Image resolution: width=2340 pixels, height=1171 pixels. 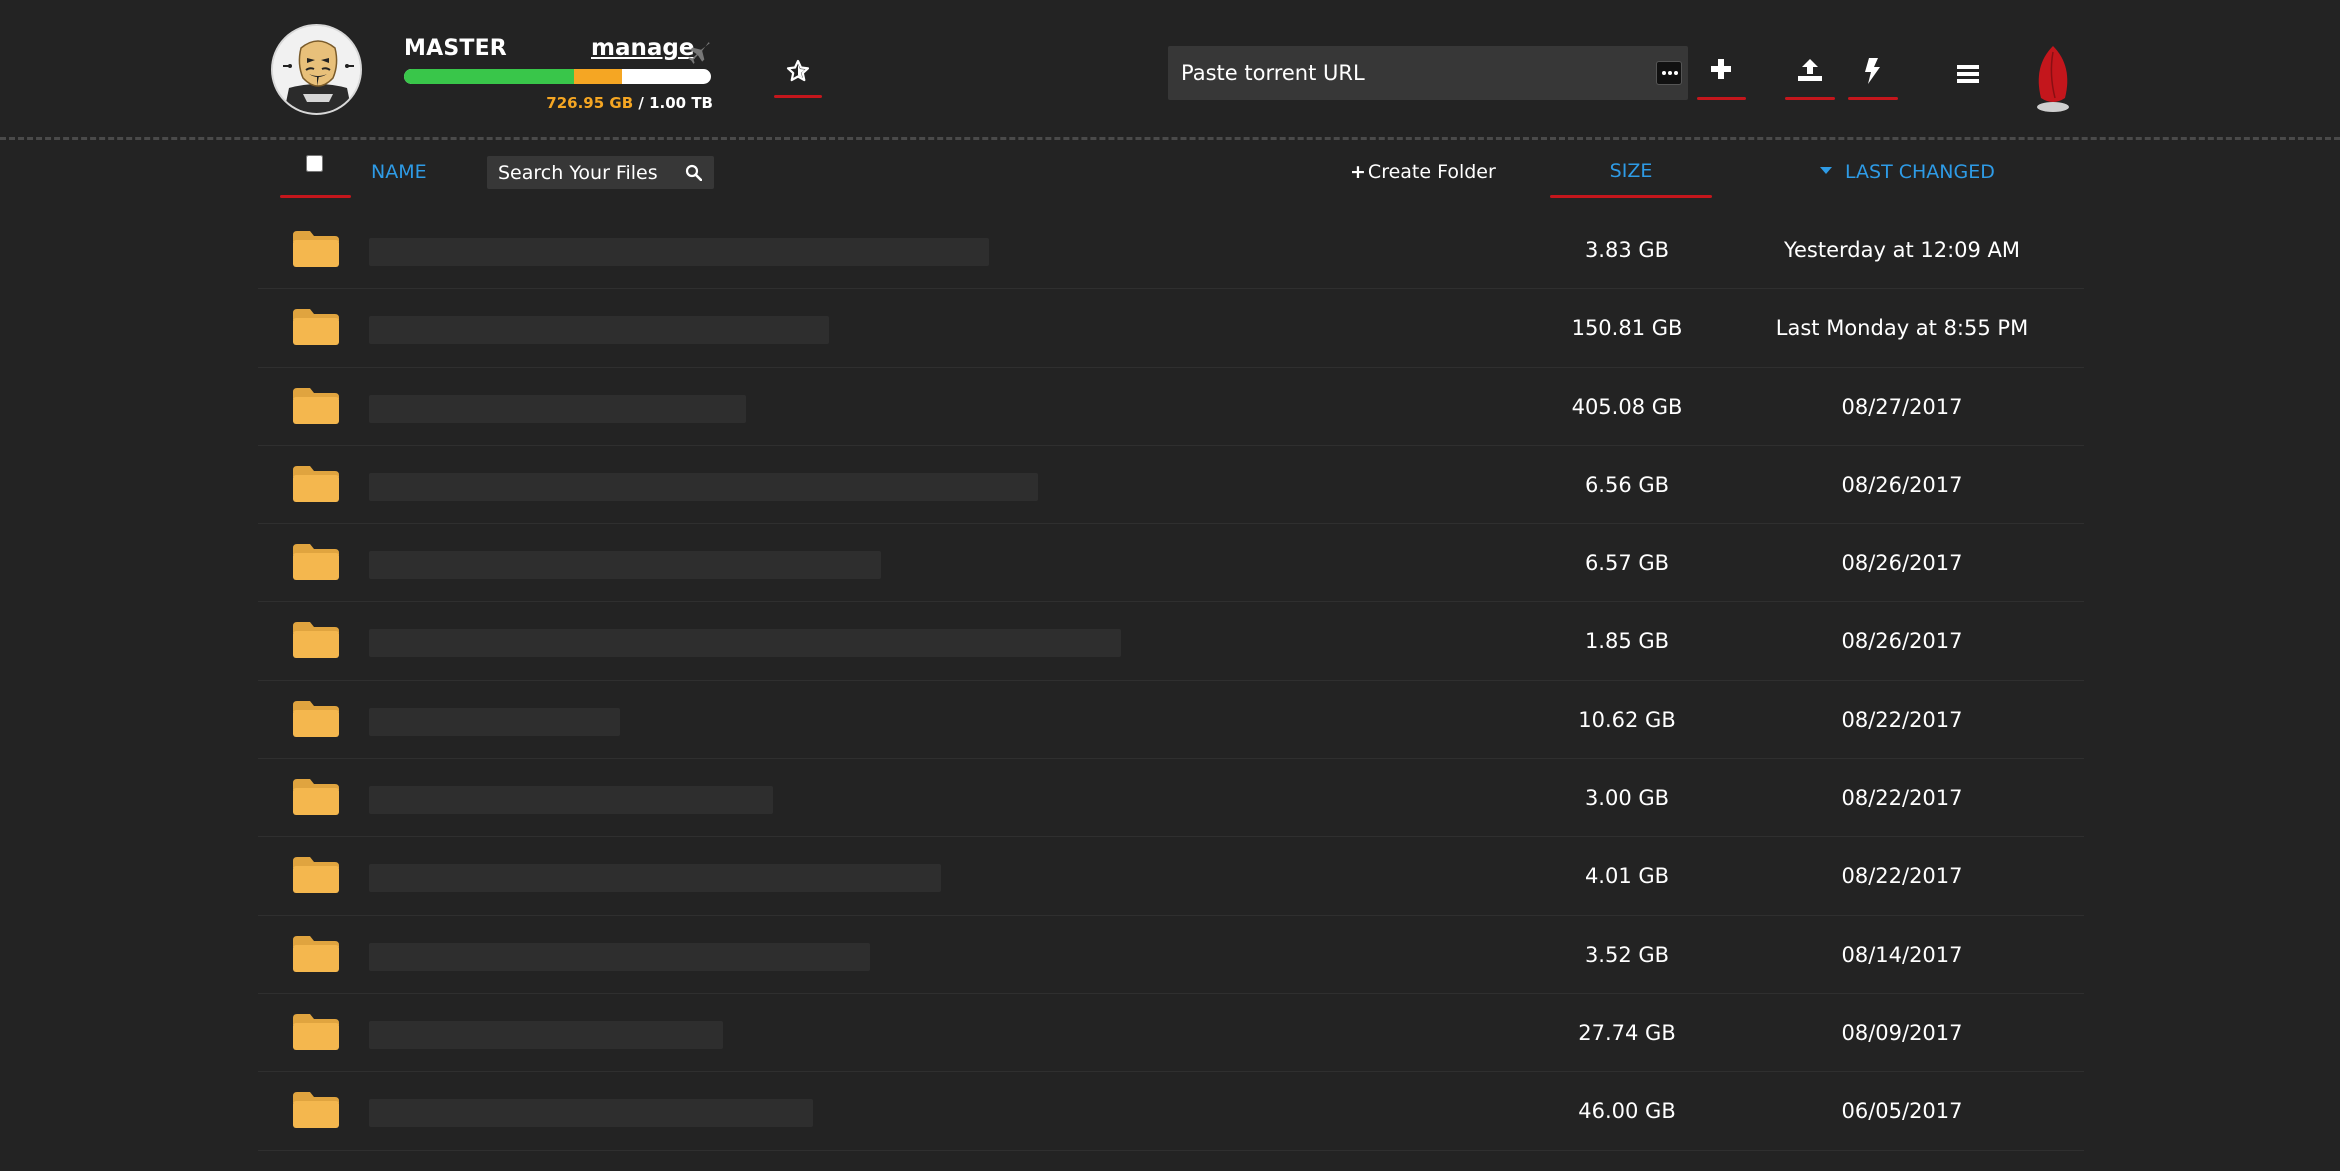 I want to click on file-last-changed: 08/27/2017, so click(x=1902, y=406).